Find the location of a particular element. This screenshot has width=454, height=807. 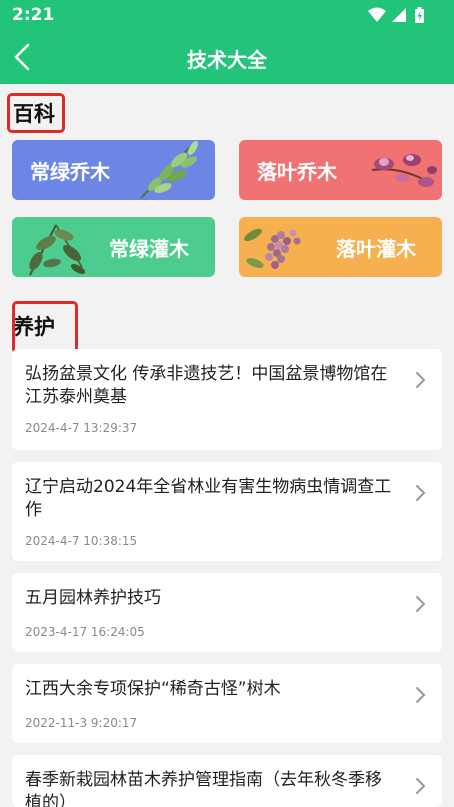

category-card-label: 常绿灌木 is located at coordinates (149, 249).